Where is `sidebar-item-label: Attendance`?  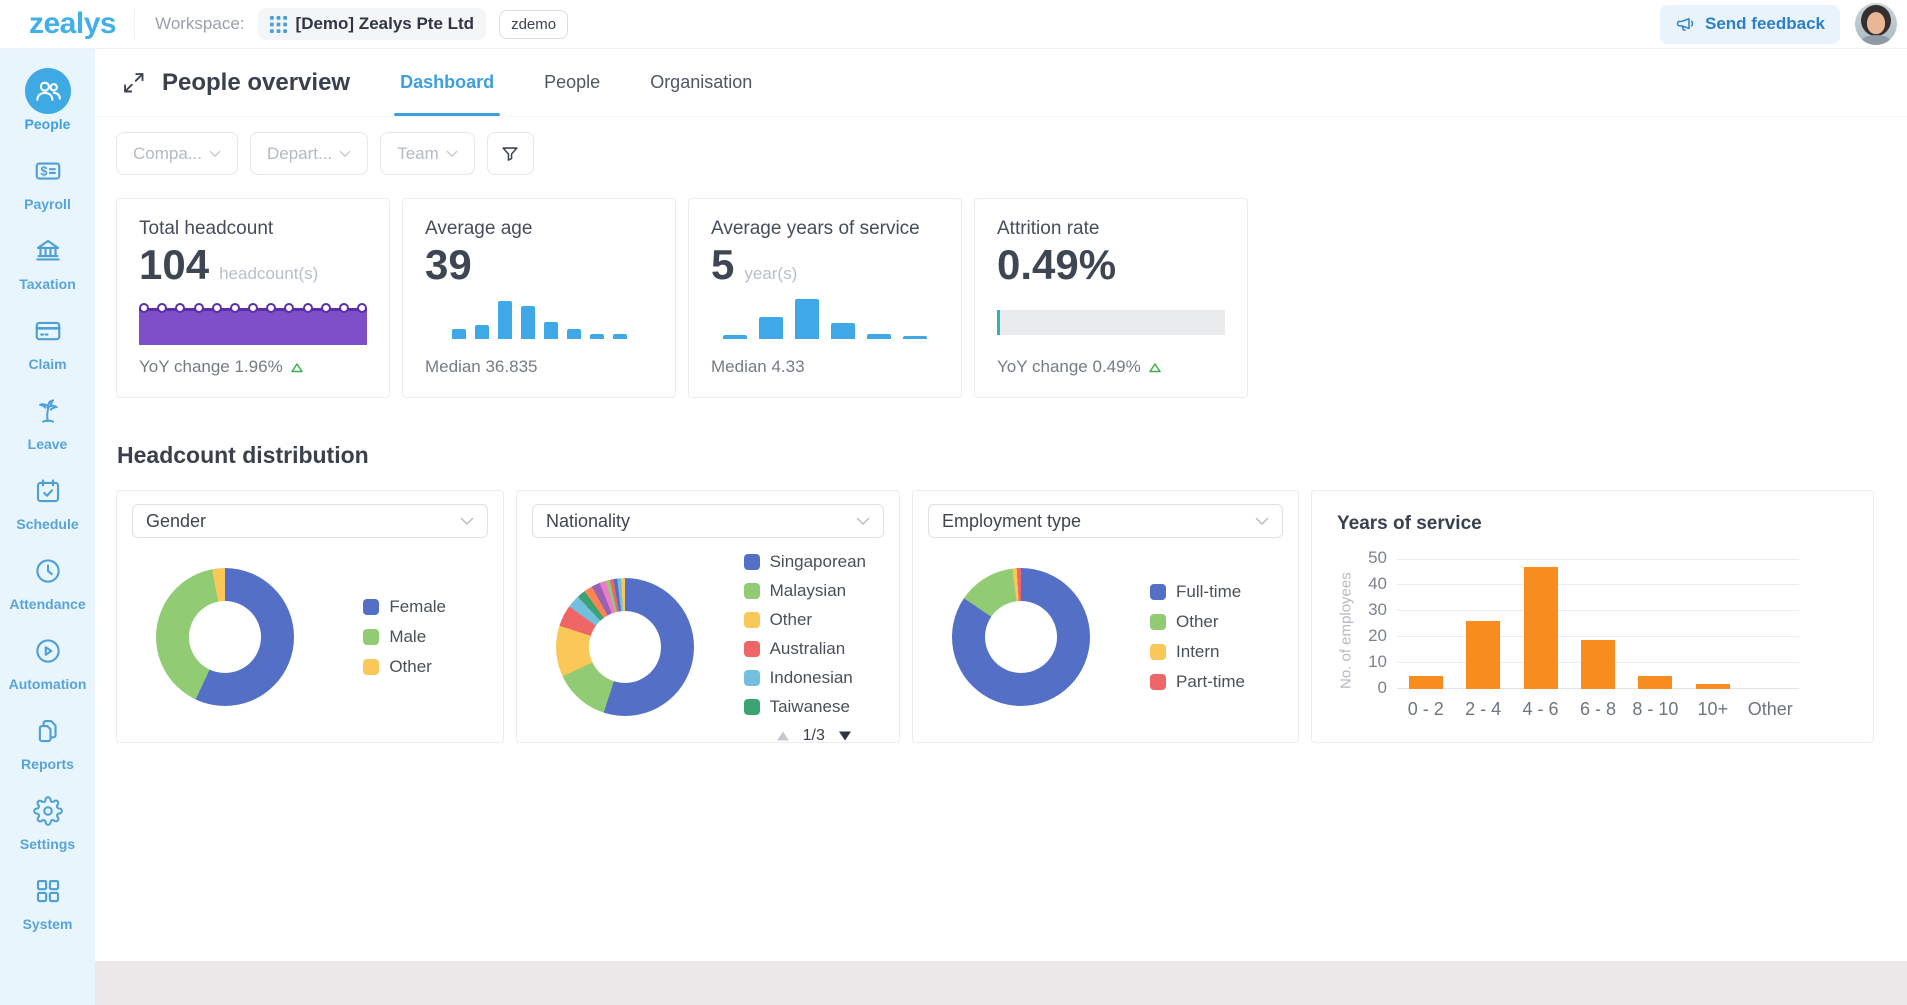 sidebar-item-label: Attendance is located at coordinates (47, 604).